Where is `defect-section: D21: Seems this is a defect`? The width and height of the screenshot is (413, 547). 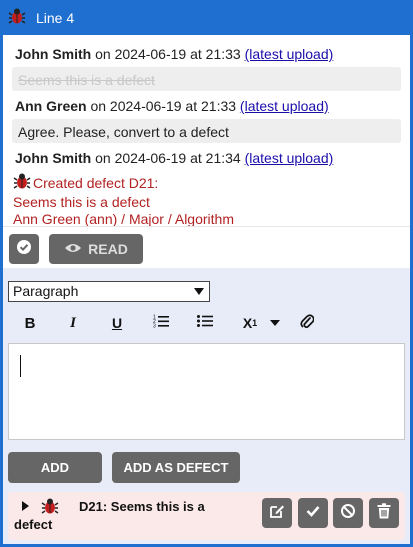 defect-section: D21: Seems this is a defect is located at coordinates (206, 516).